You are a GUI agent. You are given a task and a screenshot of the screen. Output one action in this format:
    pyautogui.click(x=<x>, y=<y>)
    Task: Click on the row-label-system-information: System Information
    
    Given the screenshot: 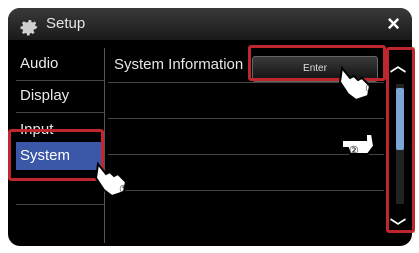 What is the action you would take?
    pyautogui.click(x=179, y=64)
    